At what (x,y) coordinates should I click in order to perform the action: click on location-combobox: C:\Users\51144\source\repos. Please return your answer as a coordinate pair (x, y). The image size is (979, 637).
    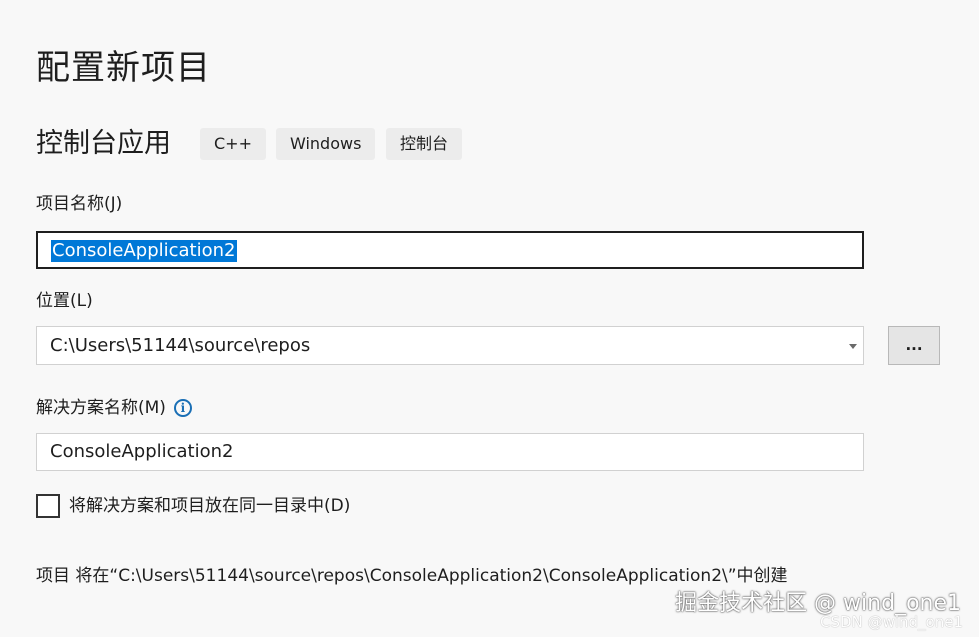
    Looking at the image, I should click on (450, 345).